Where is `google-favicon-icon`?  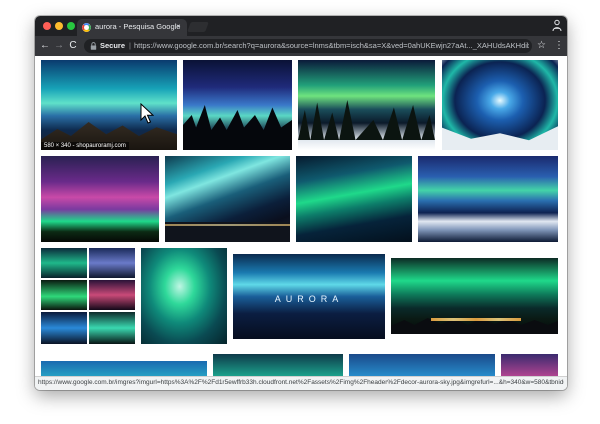 google-favicon-icon is located at coordinates (86, 27).